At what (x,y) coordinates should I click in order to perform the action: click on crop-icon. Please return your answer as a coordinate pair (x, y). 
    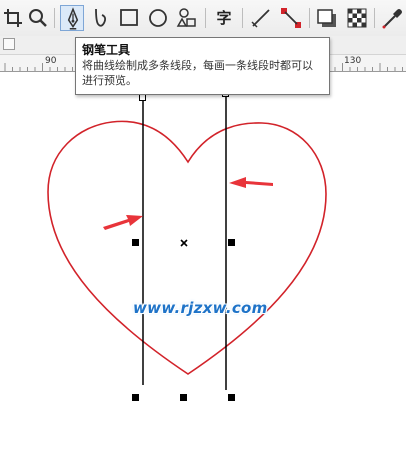
    Looking at the image, I should click on (13, 18).